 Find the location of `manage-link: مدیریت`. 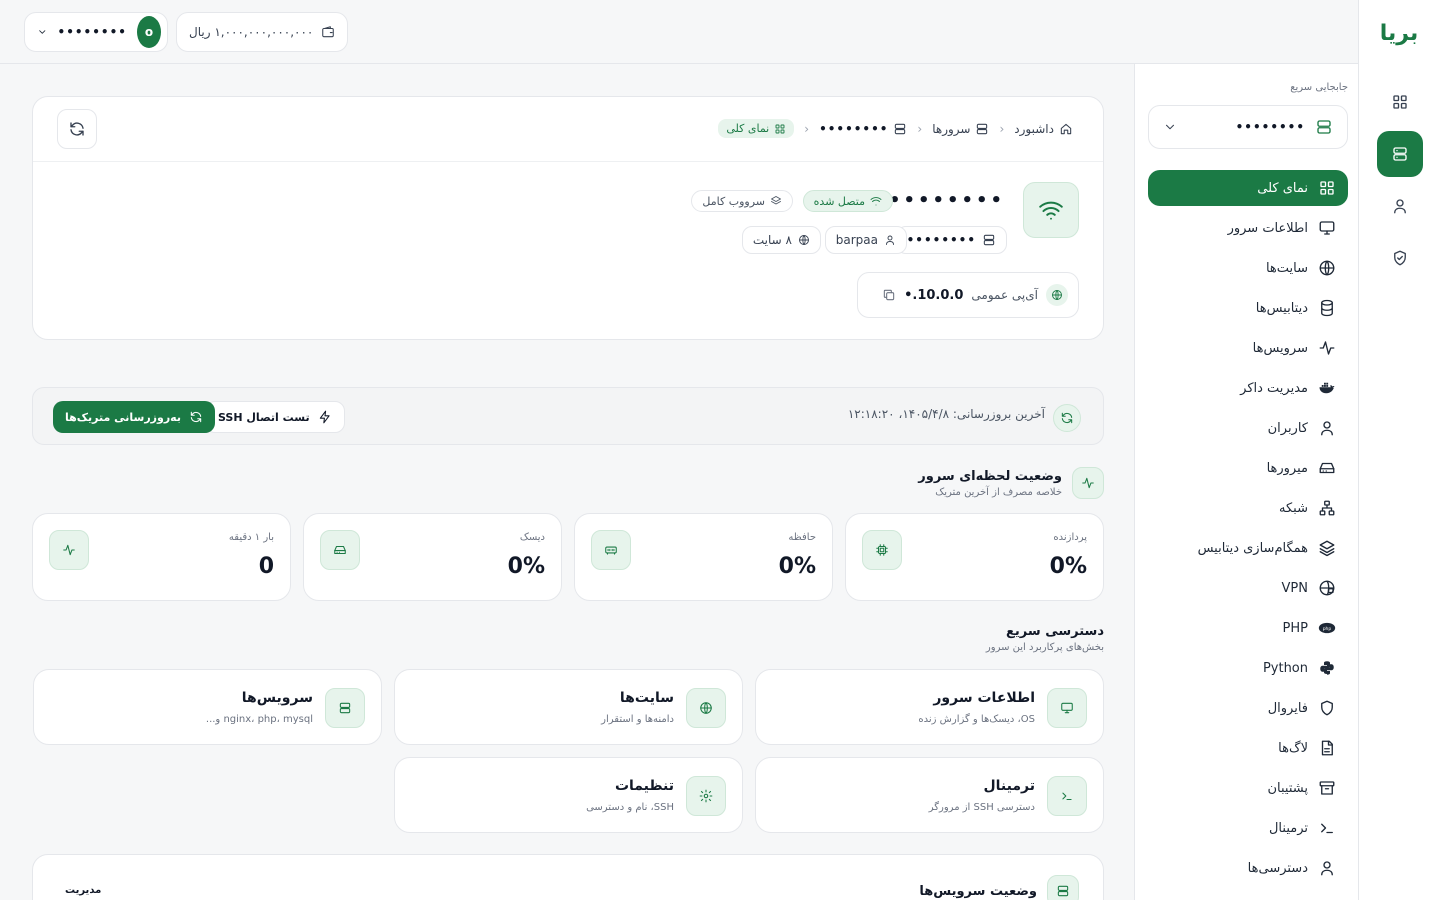

manage-link: مدیریت is located at coordinates (83, 890).